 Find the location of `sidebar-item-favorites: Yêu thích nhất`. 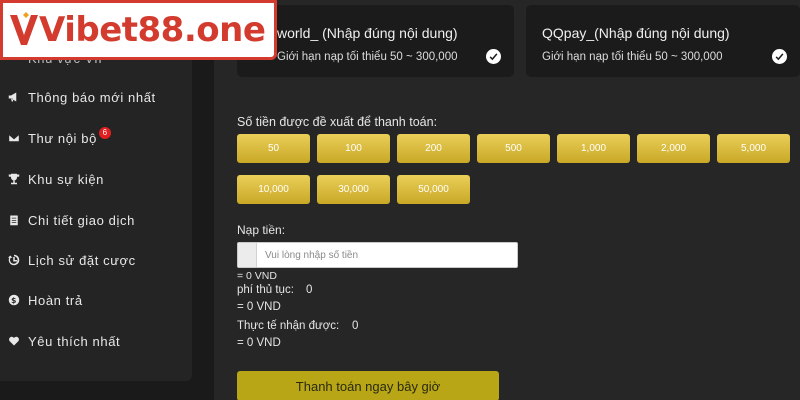

sidebar-item-favorites: Yêu thích nhất is located at coordinates (63, 341).